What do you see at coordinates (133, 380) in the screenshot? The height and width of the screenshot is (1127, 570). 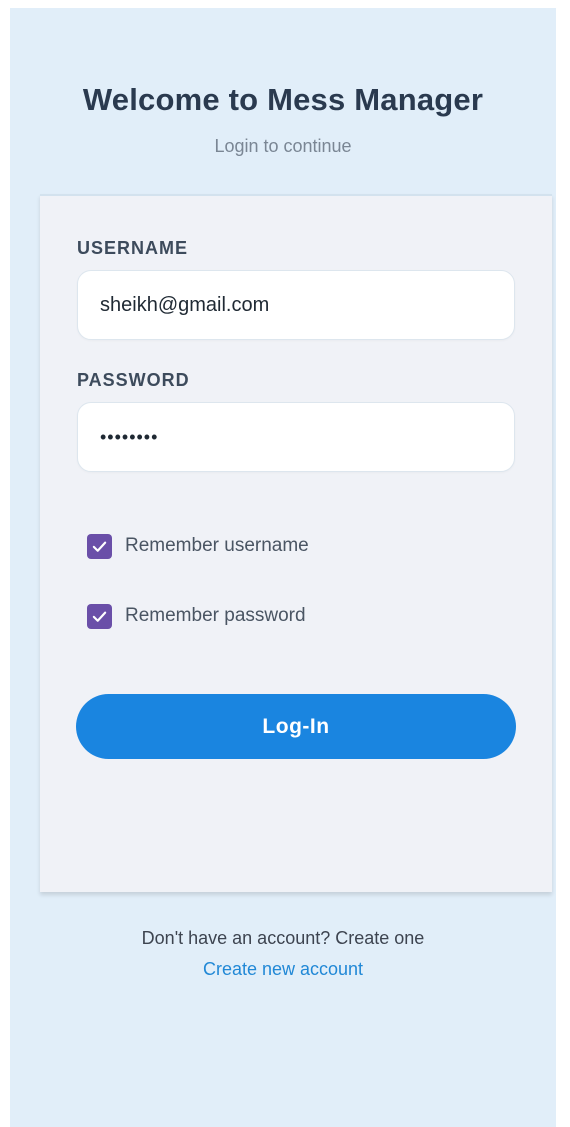 I see `password-label: PASSWORD` at bounding box center [133, 380].